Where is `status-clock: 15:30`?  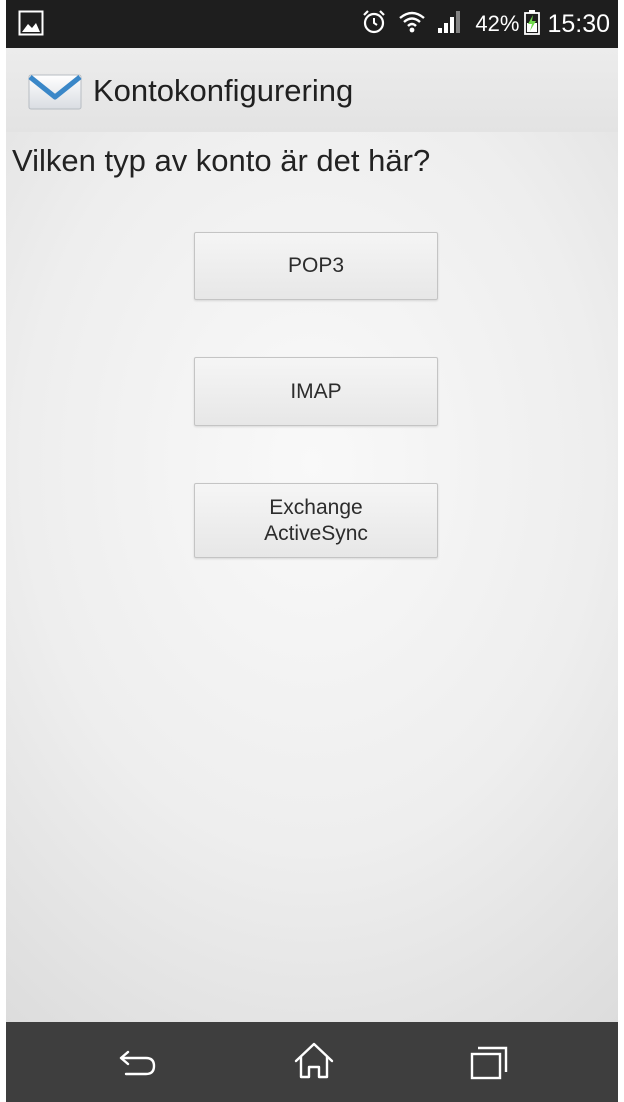 status-clock: 15:30 is located at coordinates (578, 23).